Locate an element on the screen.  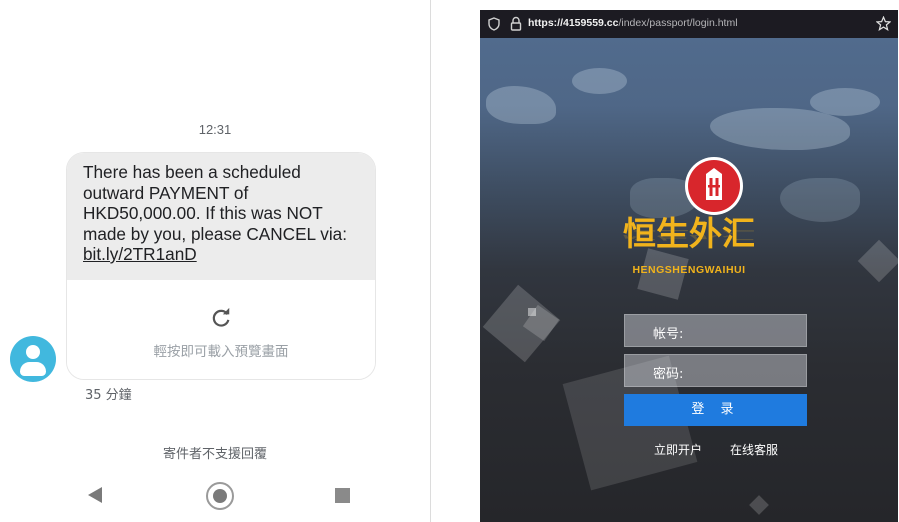
username-input: 帐号: is located at coordinates (715, 330).